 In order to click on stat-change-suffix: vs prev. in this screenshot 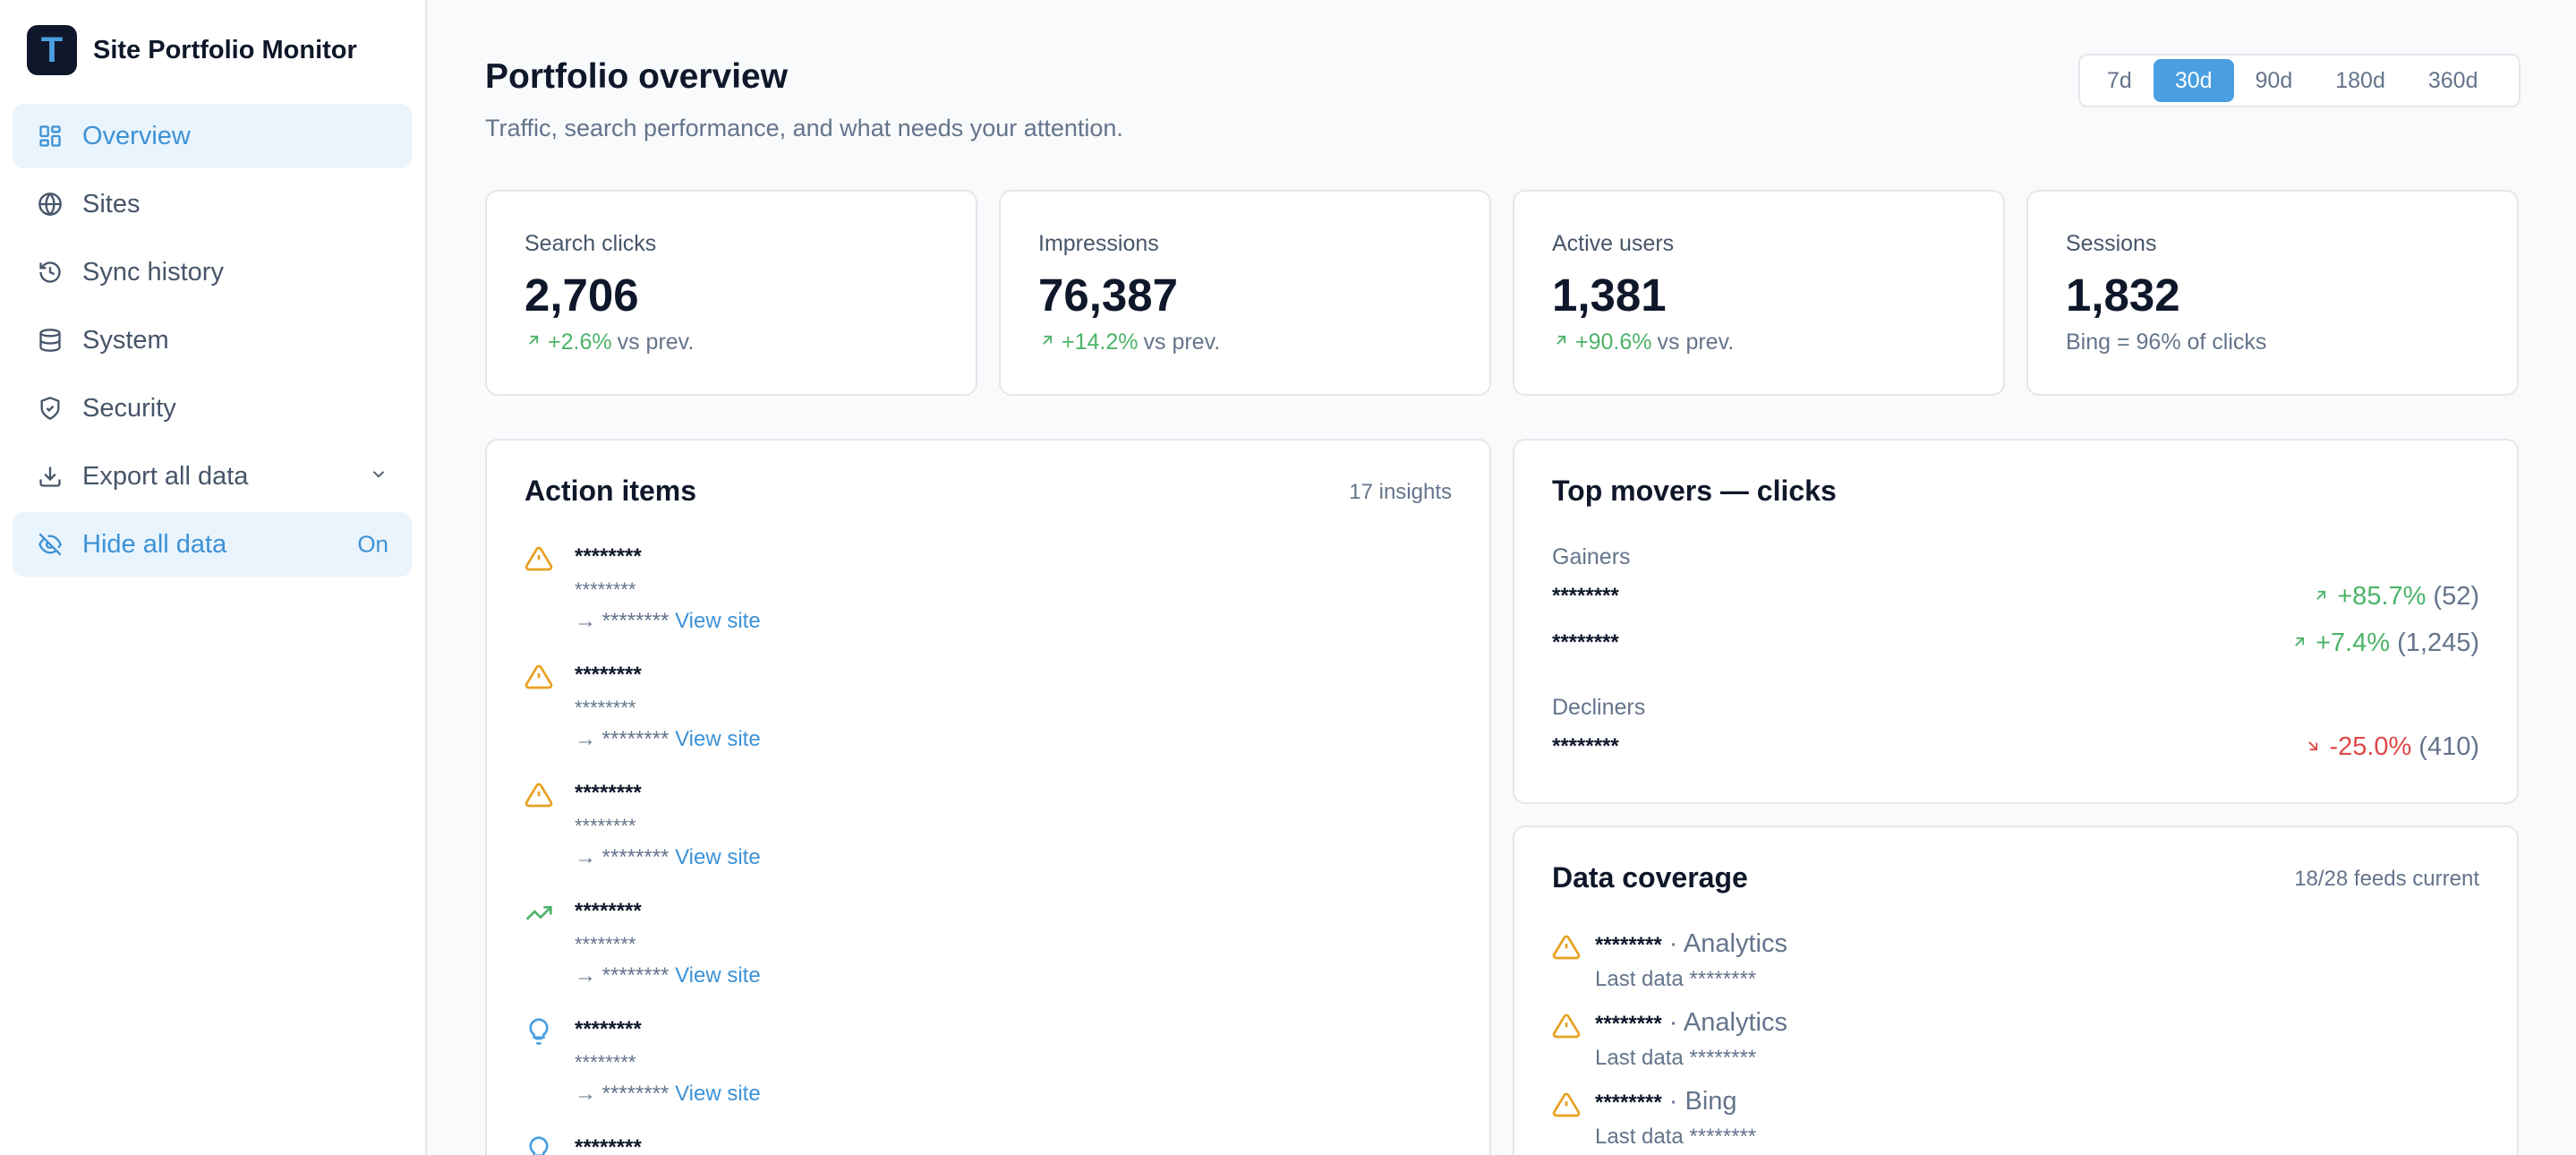, I will do `click(1696, 342)`.